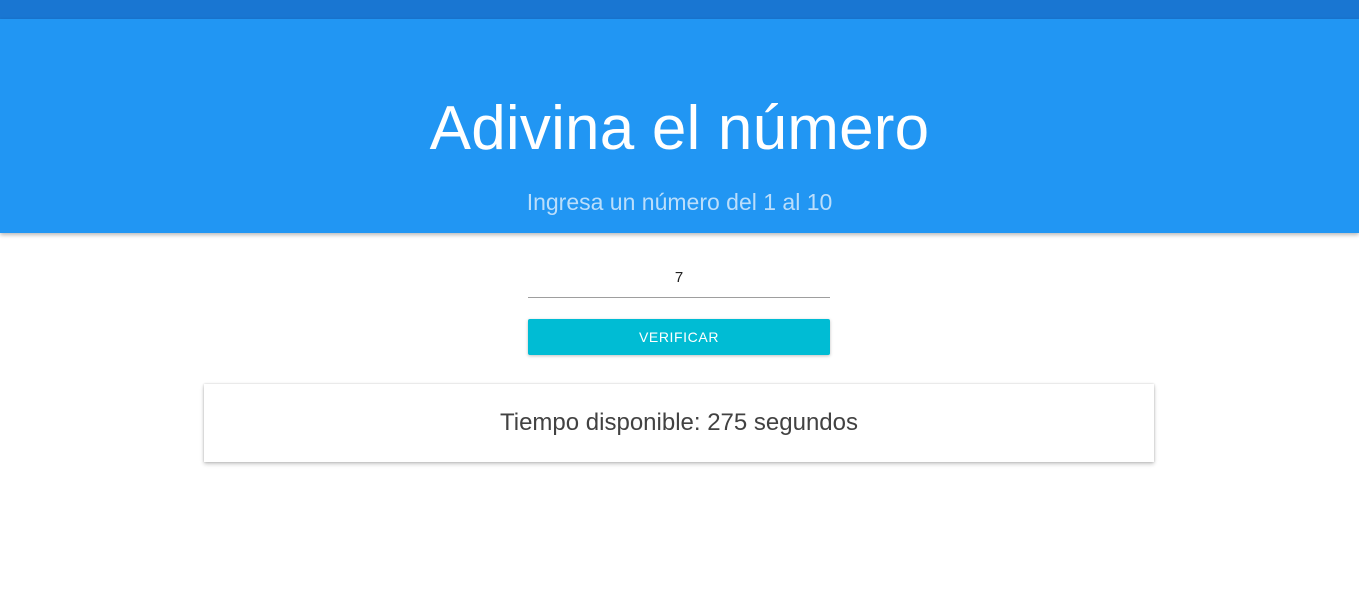 Image resolution: width=1359 pixels, height=603 pixels. I want to click on time-remaining-text: Tiempo disponible: 275 segundos, so click(679, 422).